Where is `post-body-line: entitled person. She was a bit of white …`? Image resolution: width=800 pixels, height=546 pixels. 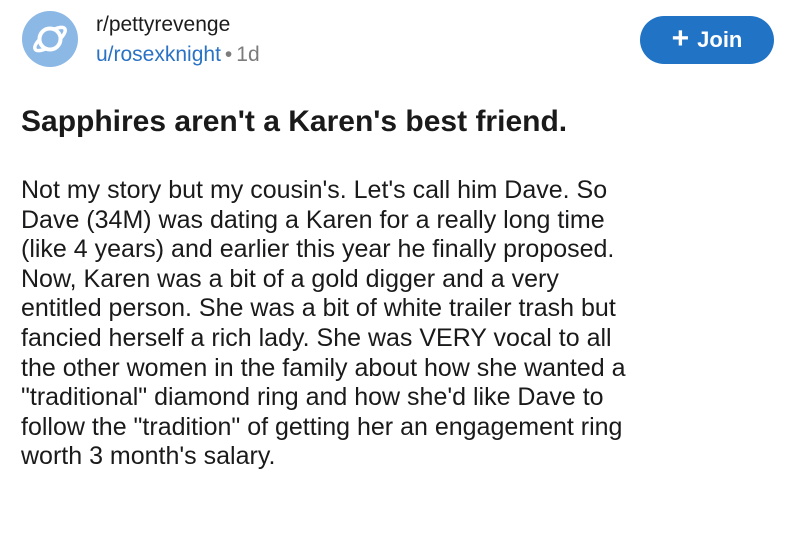 post-body-line: entitled person. She was a bit of white … is located at coordinates (318, 308).